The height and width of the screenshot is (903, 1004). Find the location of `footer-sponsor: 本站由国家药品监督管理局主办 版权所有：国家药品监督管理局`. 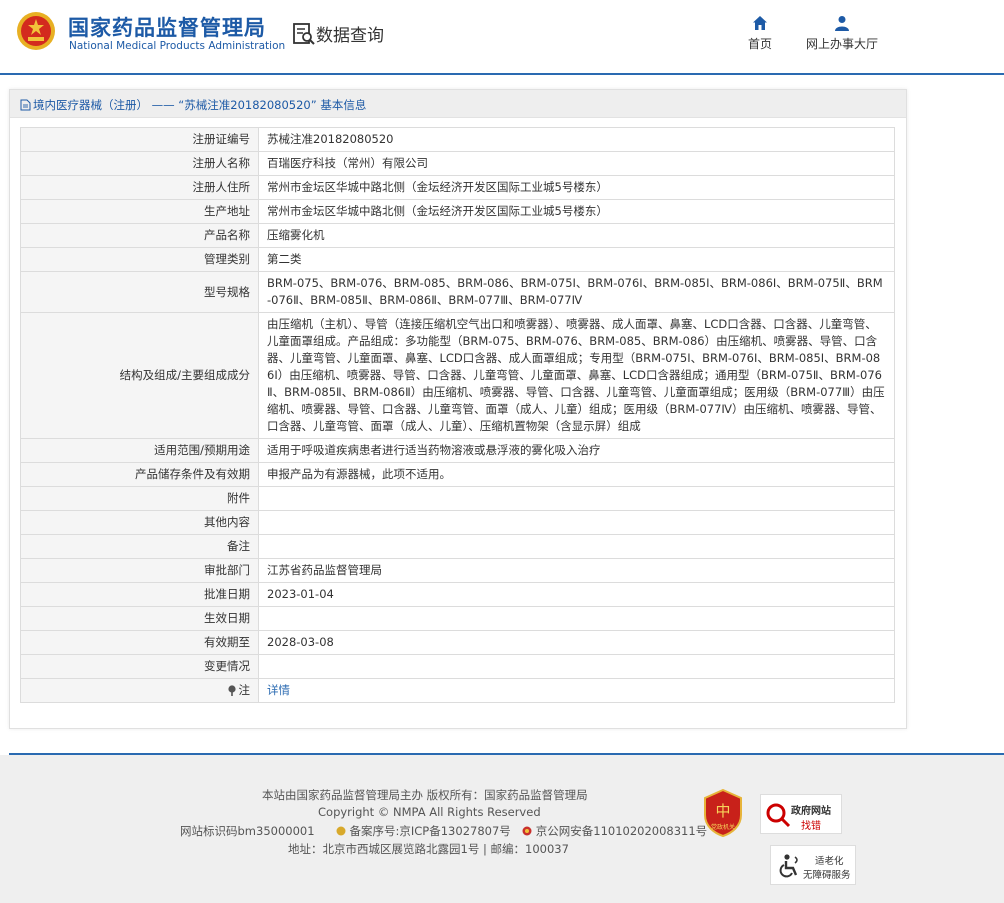

footer-sponsor: 本站由国家药品监督管理局主办 版权所有：国家药品监督管理局 is located at coordinates (425, 795).